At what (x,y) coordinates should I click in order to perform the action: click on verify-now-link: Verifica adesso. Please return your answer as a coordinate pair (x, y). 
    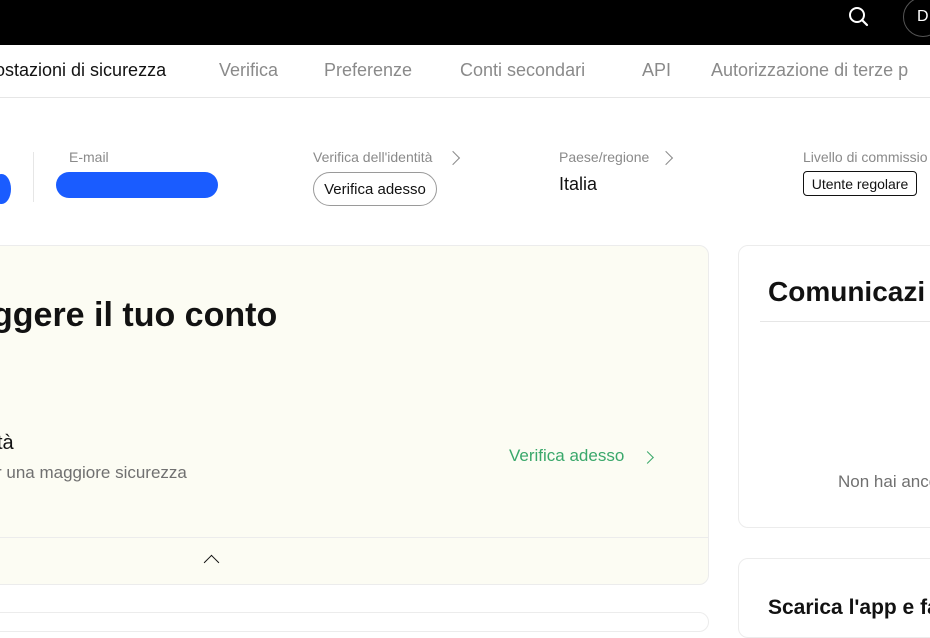
    Looking at the image, I should click on (566, 456).